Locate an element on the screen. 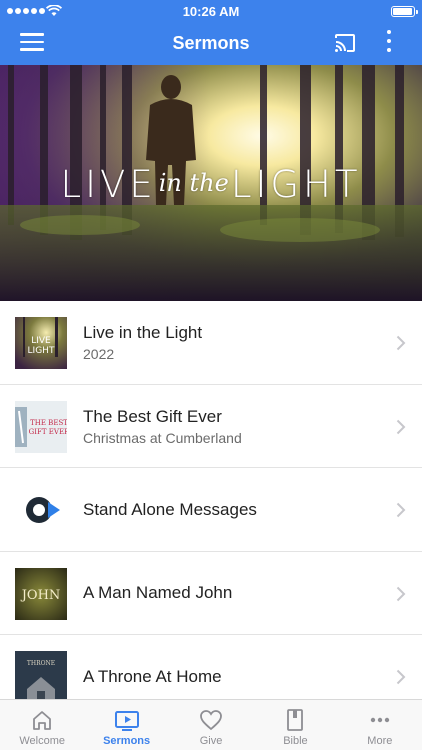  tab-more: More is located at coordinates (380, 725).